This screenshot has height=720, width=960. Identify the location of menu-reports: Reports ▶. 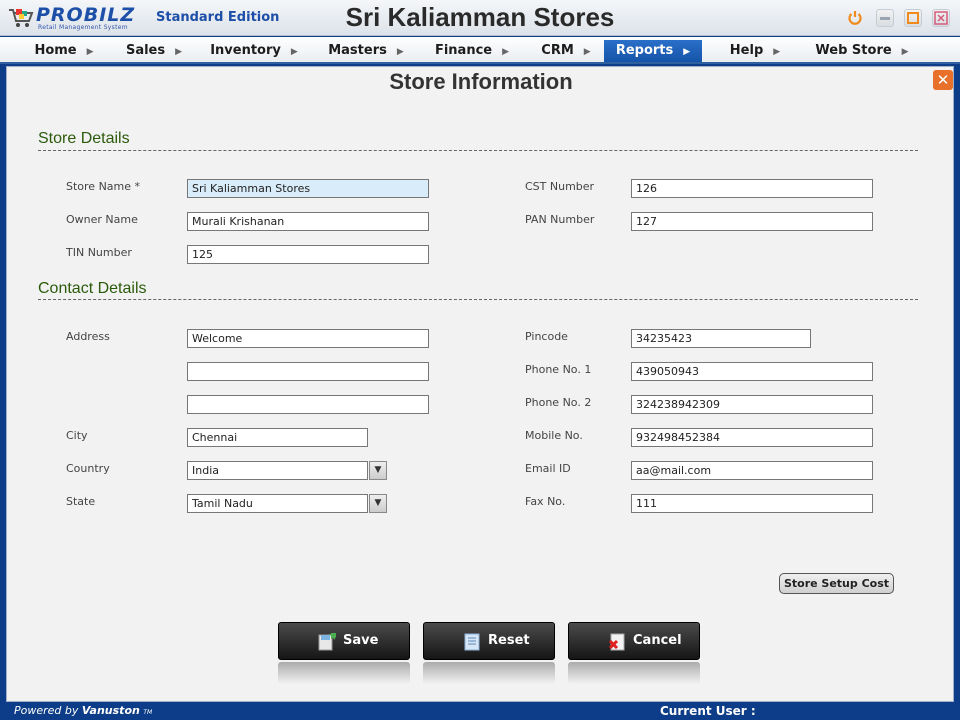
(653, 51).